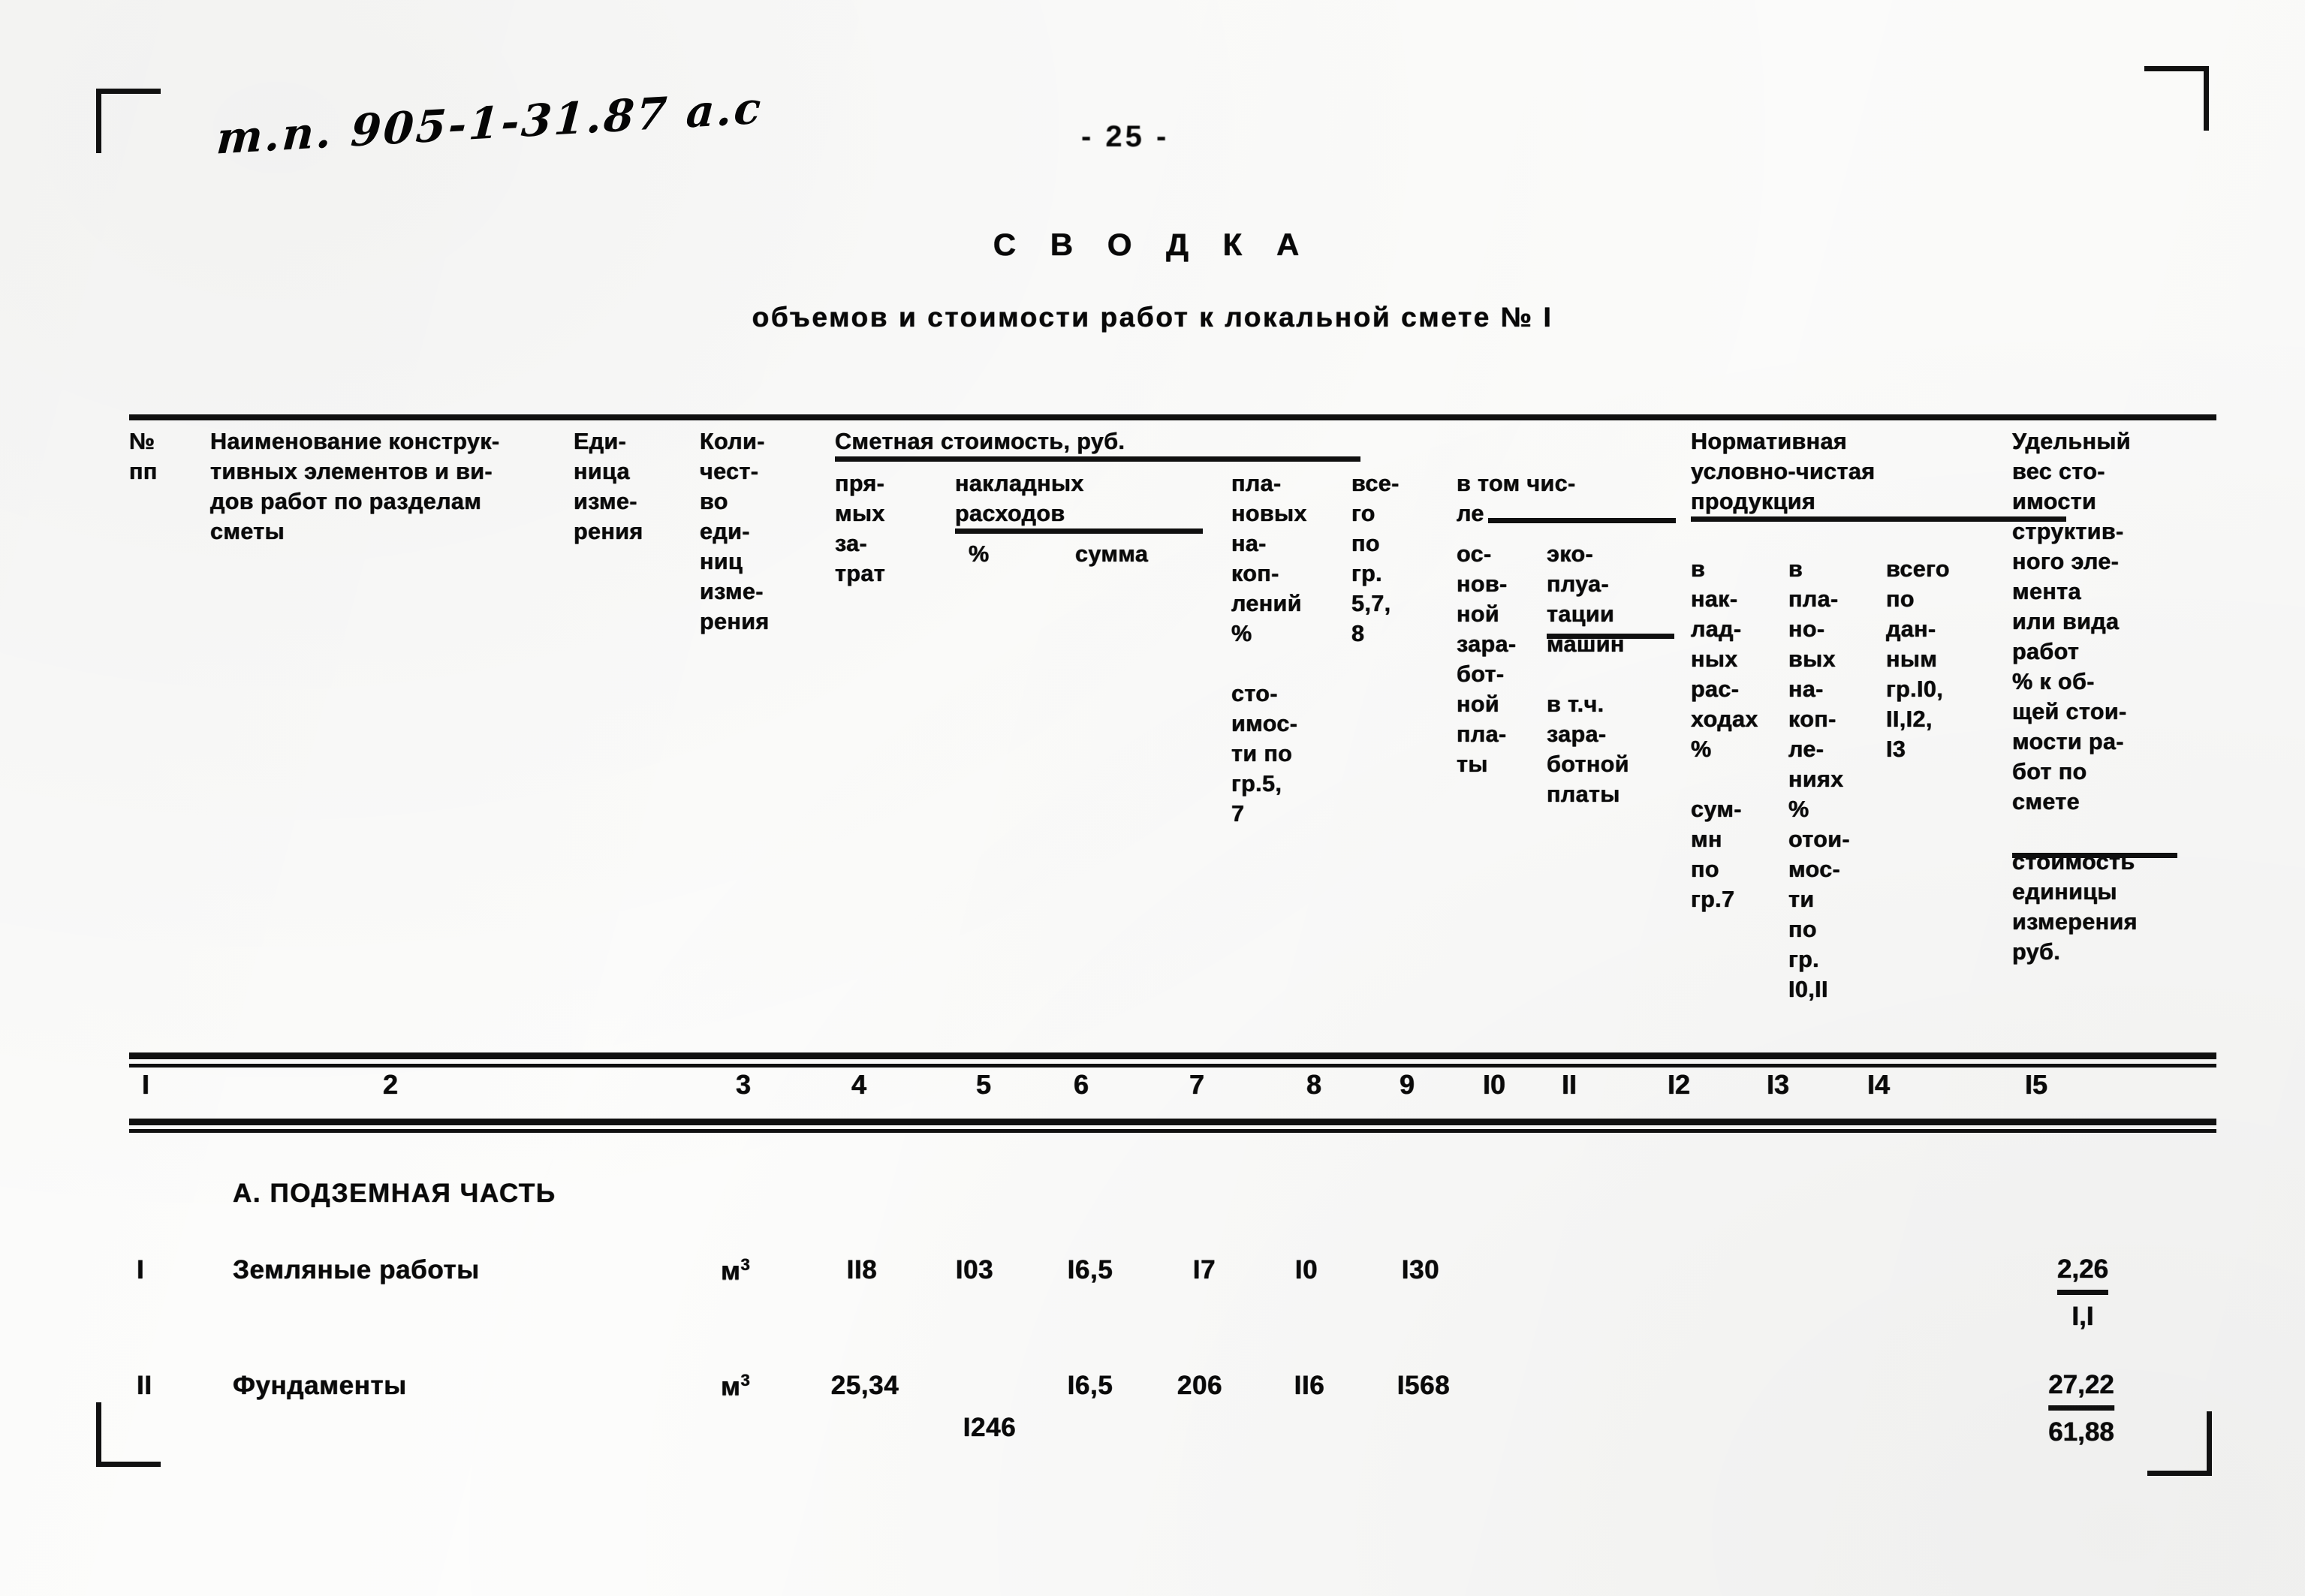  What do you see at coordinates (2081, 1388) in the screenshot?
I see `row-share-percent: 27,22` at bounding box center [2081, 1388].